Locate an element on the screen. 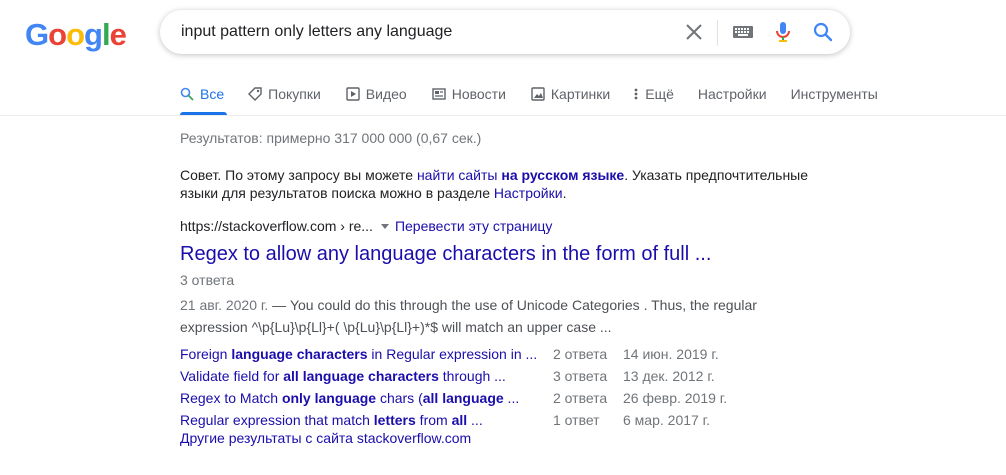  tab-images: Картинки is located at coordinates (570, 94).